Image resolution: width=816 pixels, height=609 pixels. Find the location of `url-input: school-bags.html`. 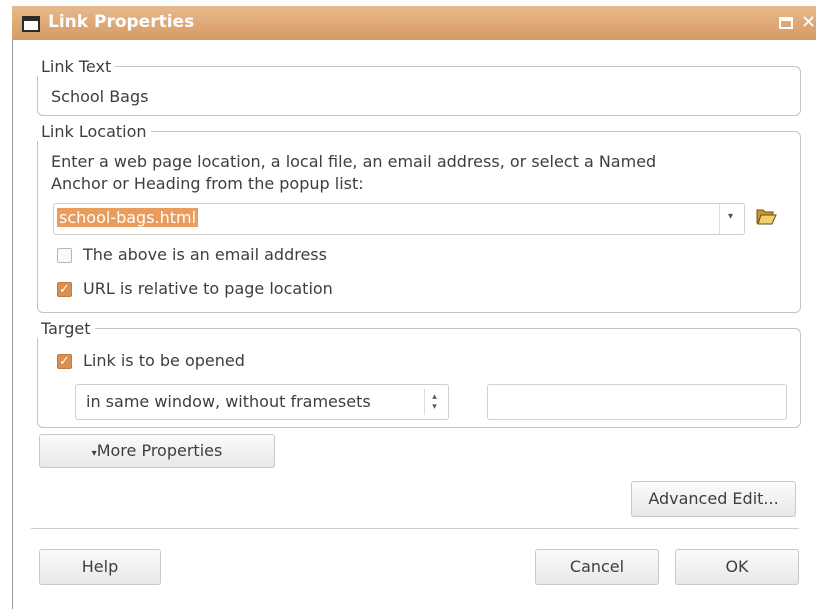

url-input: school-bags.html is located at coordinates (128, 217).